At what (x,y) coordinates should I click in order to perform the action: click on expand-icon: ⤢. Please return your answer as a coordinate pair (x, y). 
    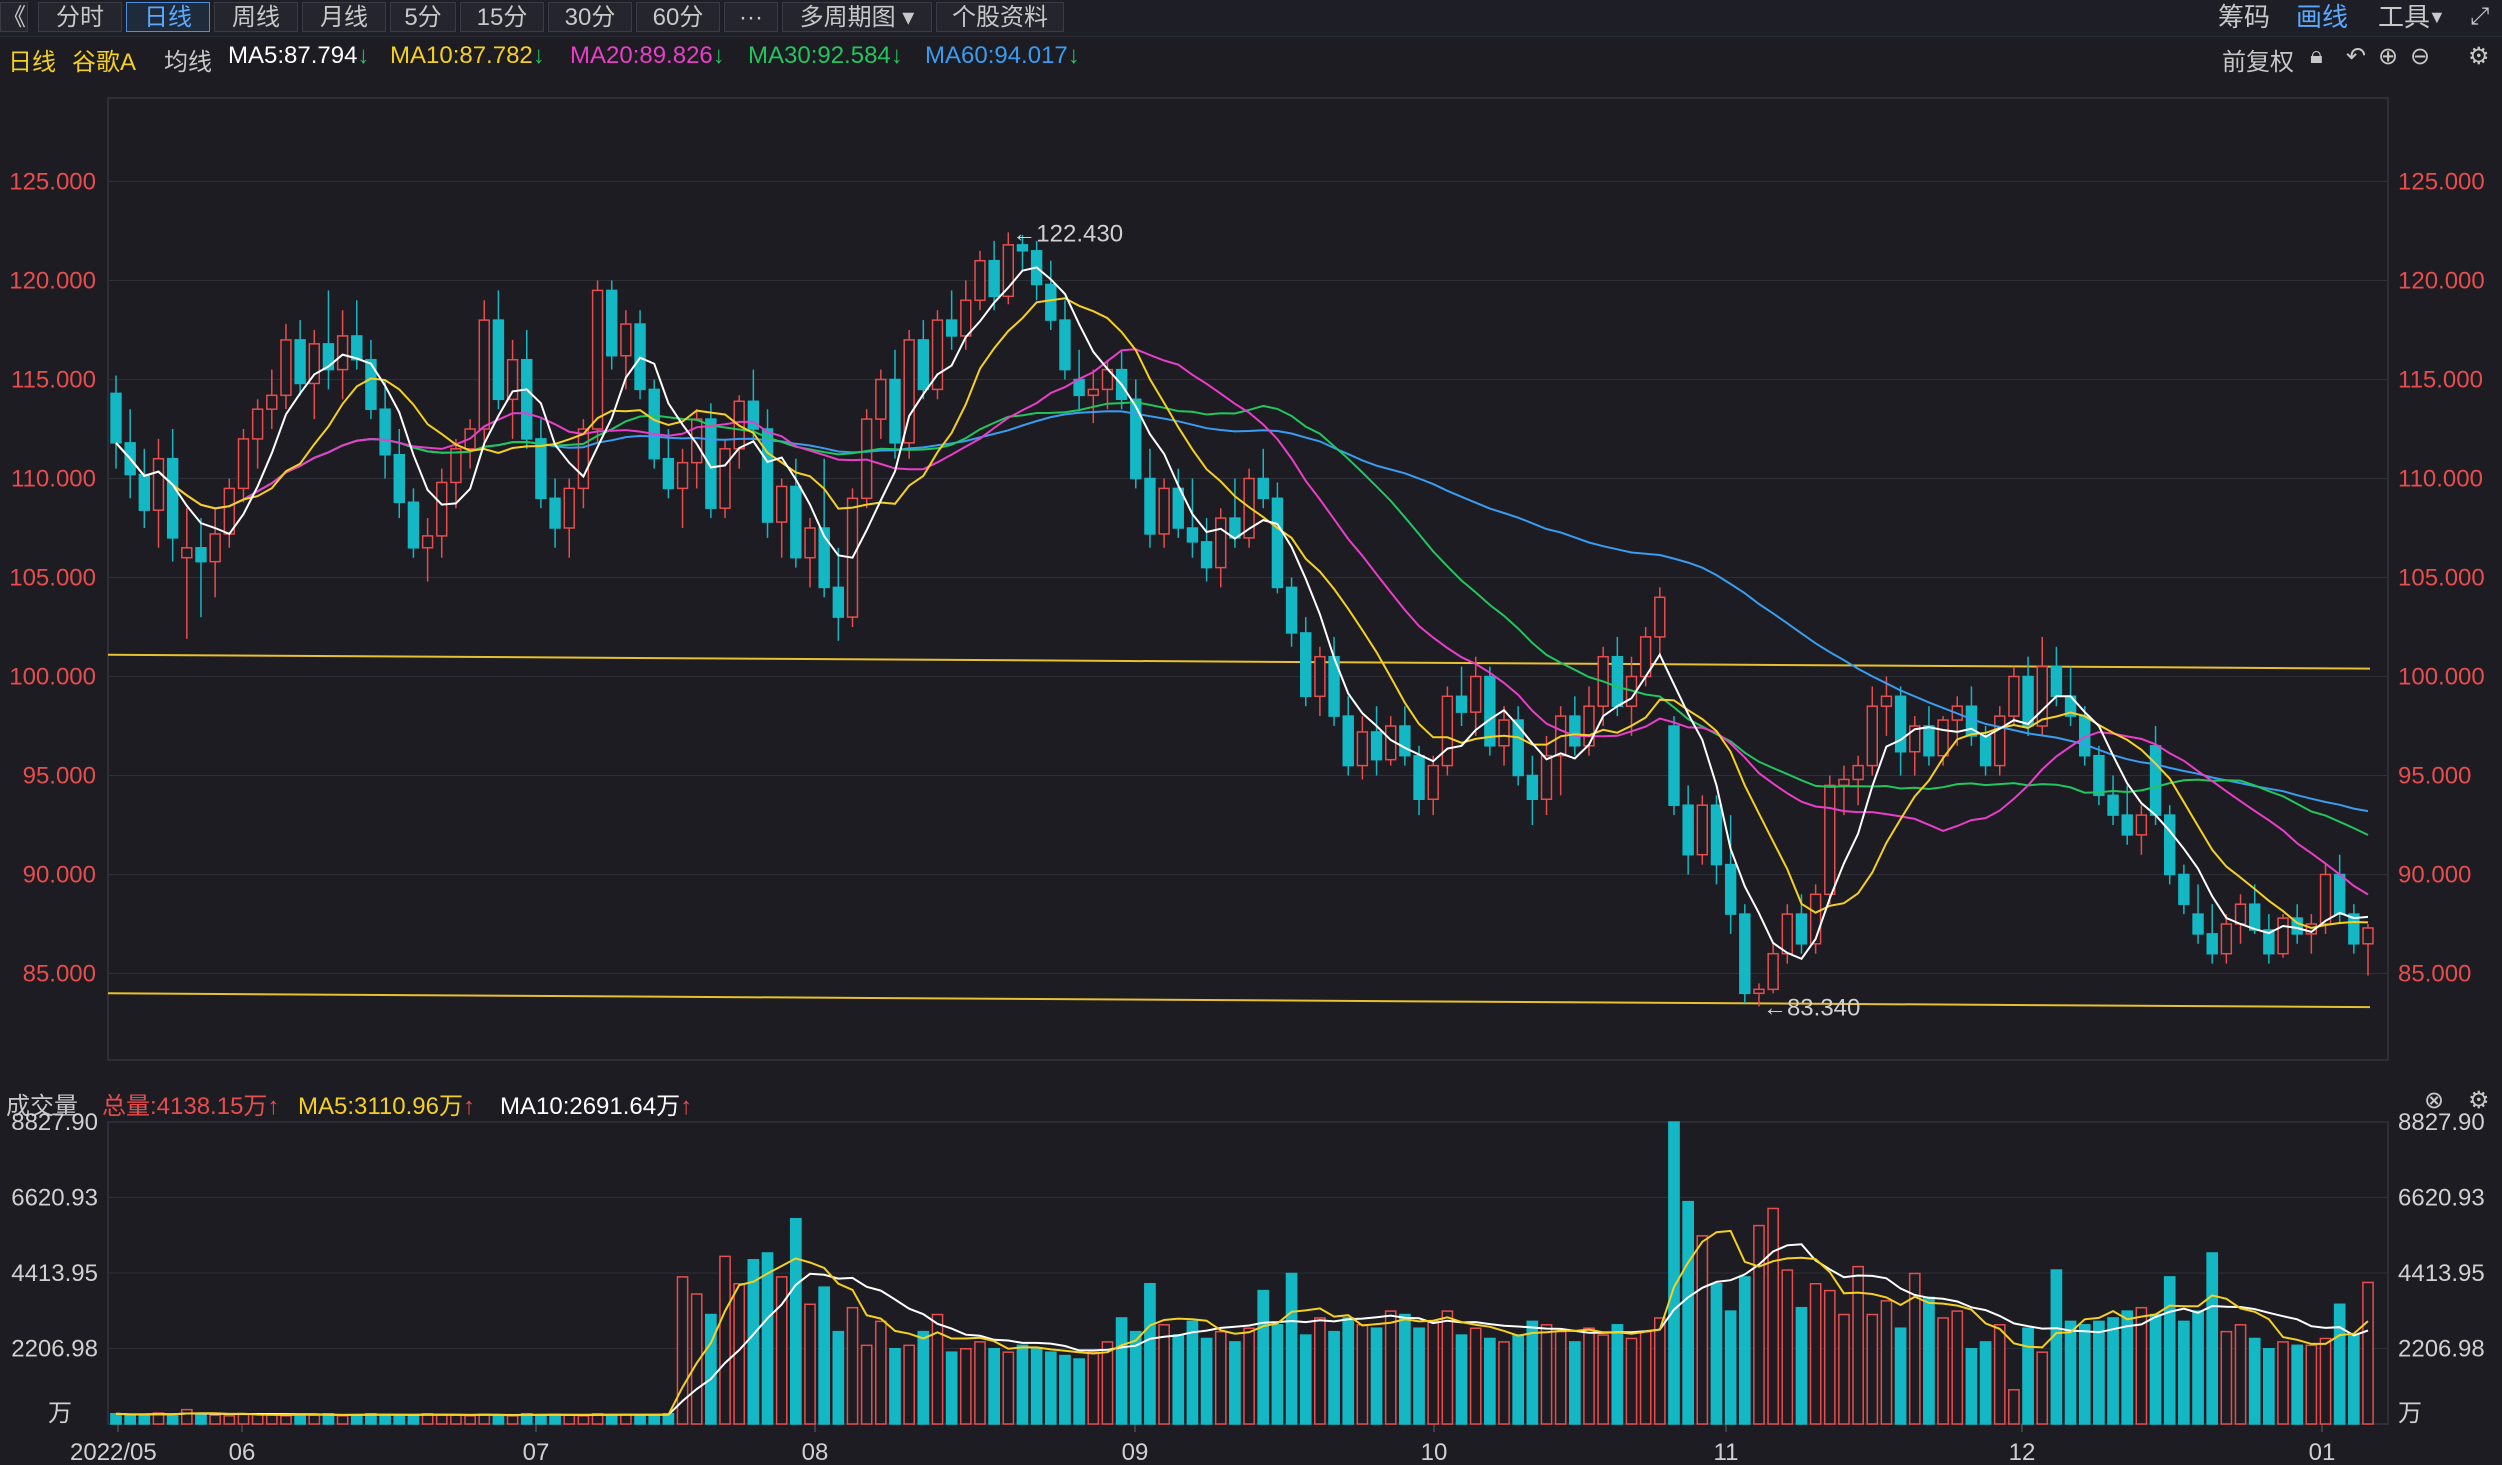
    Looking at the image, I should click on (2479, 17).